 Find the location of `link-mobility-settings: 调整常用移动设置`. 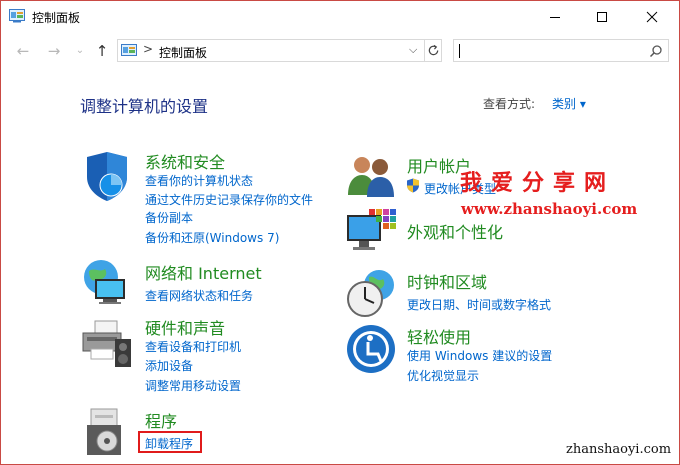

link-mobility-settings: 调整常用移动设置 is located at coordinates (193, 385).